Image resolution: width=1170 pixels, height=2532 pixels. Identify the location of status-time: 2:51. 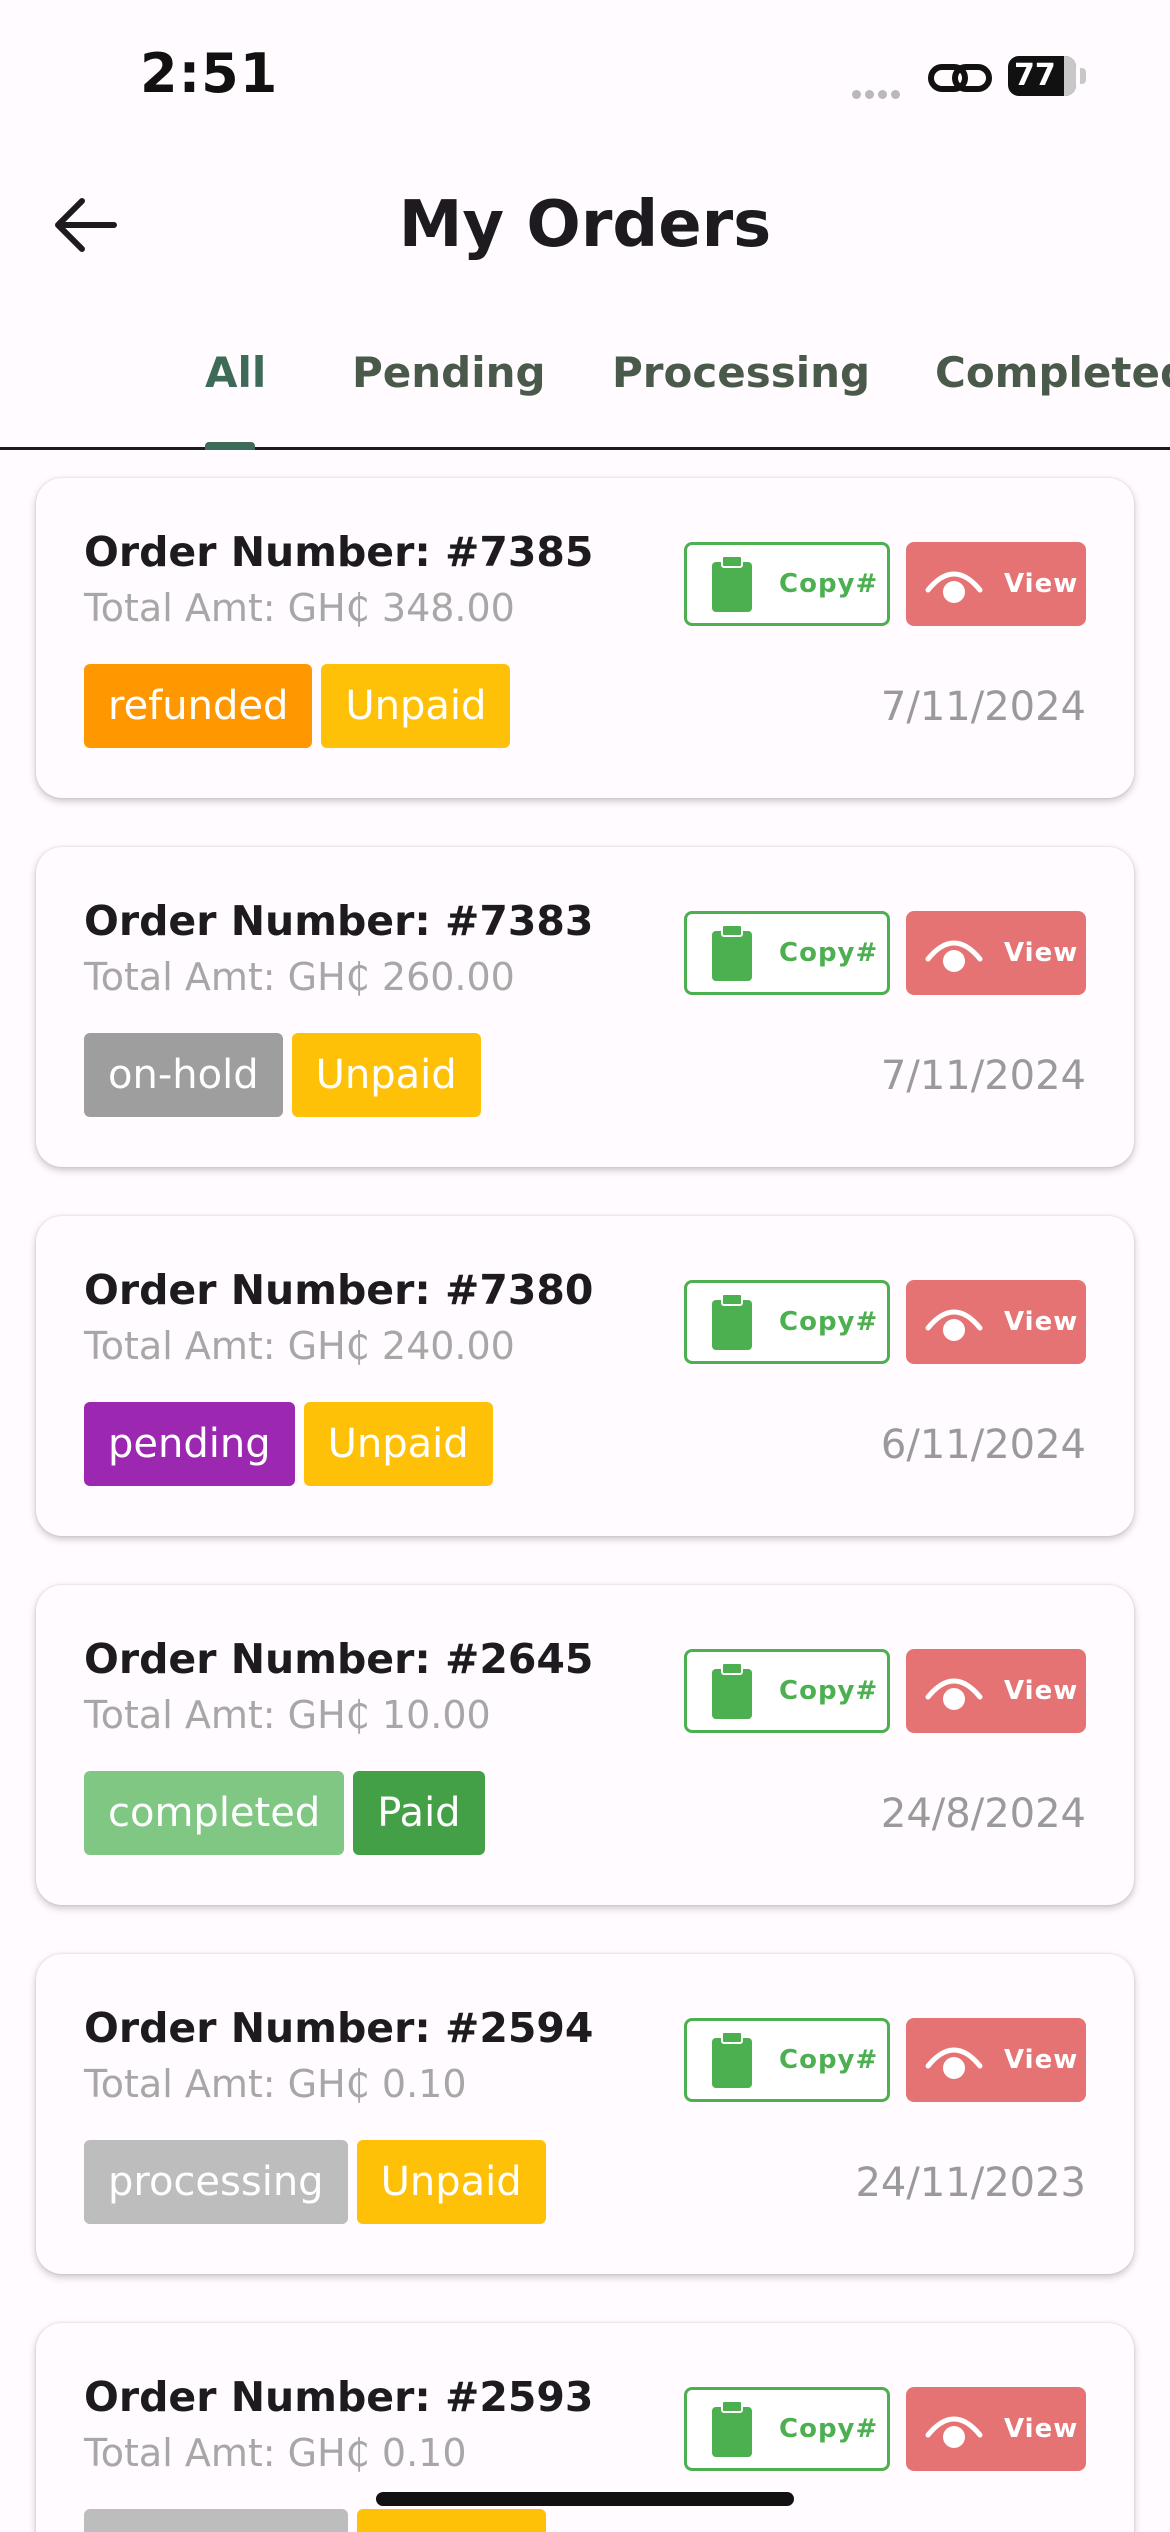
(209, 73).